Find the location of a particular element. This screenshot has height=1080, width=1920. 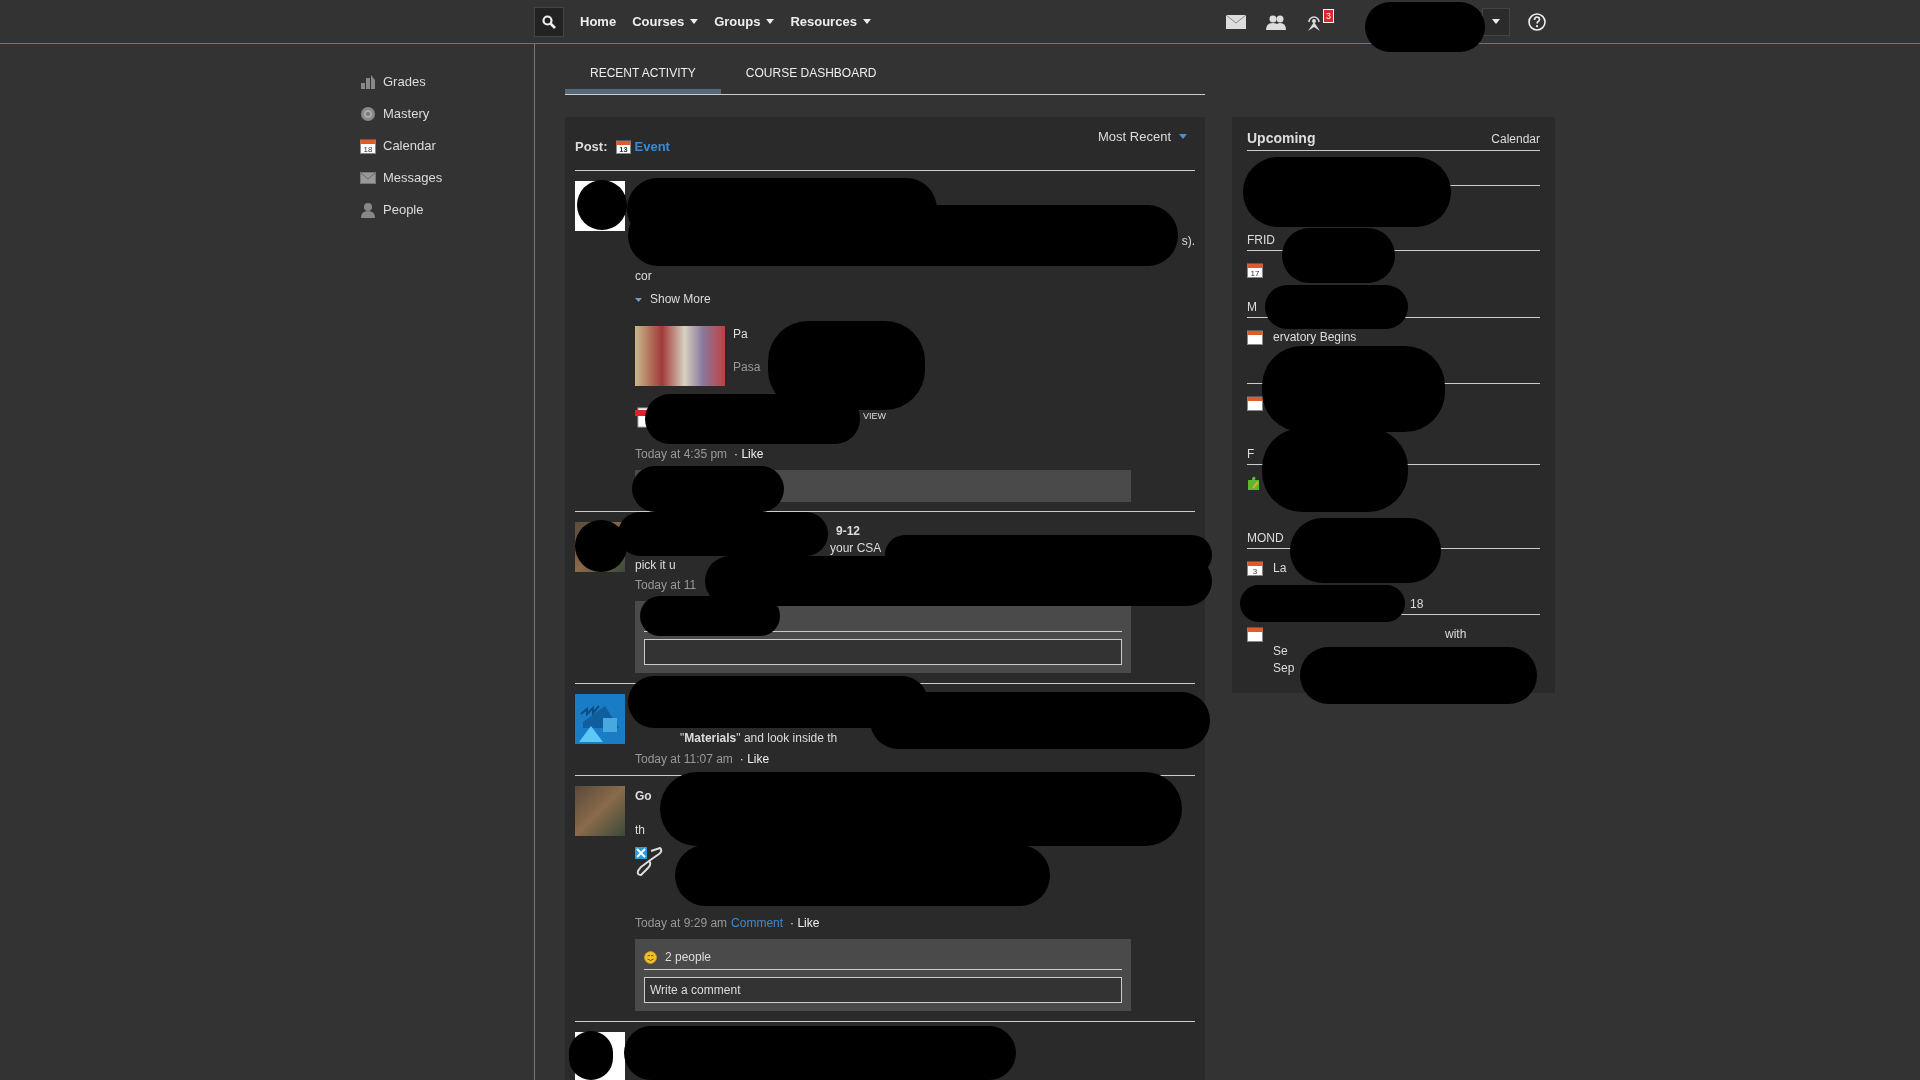

post-text: 9-12 is located at coordinates (848, 531).